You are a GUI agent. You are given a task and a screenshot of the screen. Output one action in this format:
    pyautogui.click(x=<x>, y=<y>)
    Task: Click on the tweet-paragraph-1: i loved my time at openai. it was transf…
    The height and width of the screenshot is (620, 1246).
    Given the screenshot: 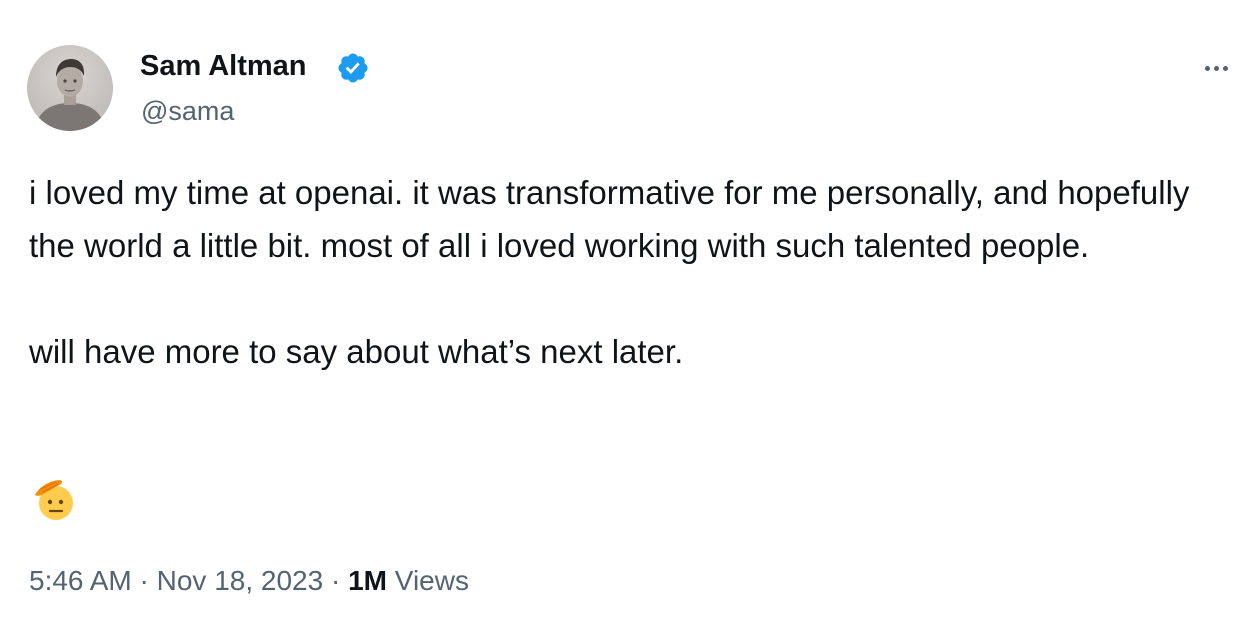 What is the action you would take?
    pyautogui.click(x=609, y=219)
    